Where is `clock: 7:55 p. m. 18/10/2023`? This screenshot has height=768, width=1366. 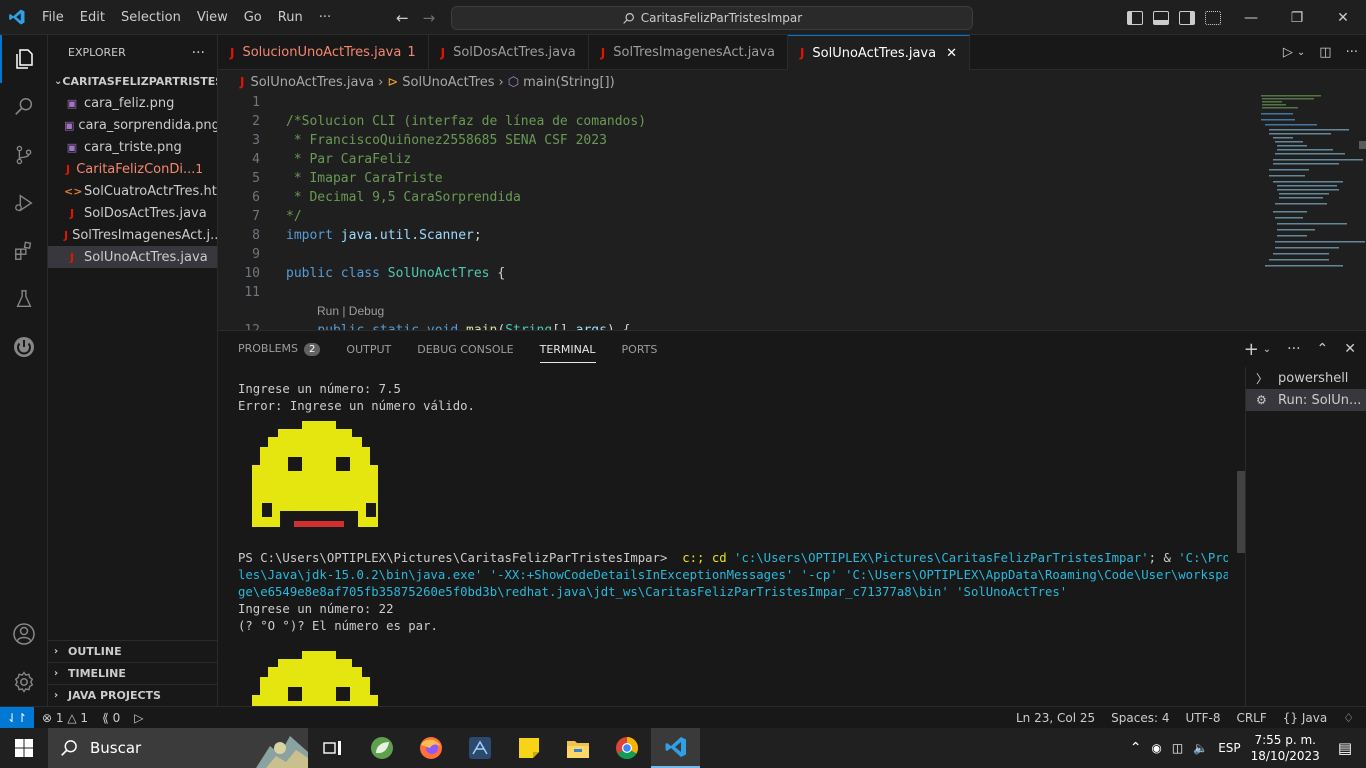
clock: 7:55 p. m. 18/10/2023 is located at coordinates (1285, 748).